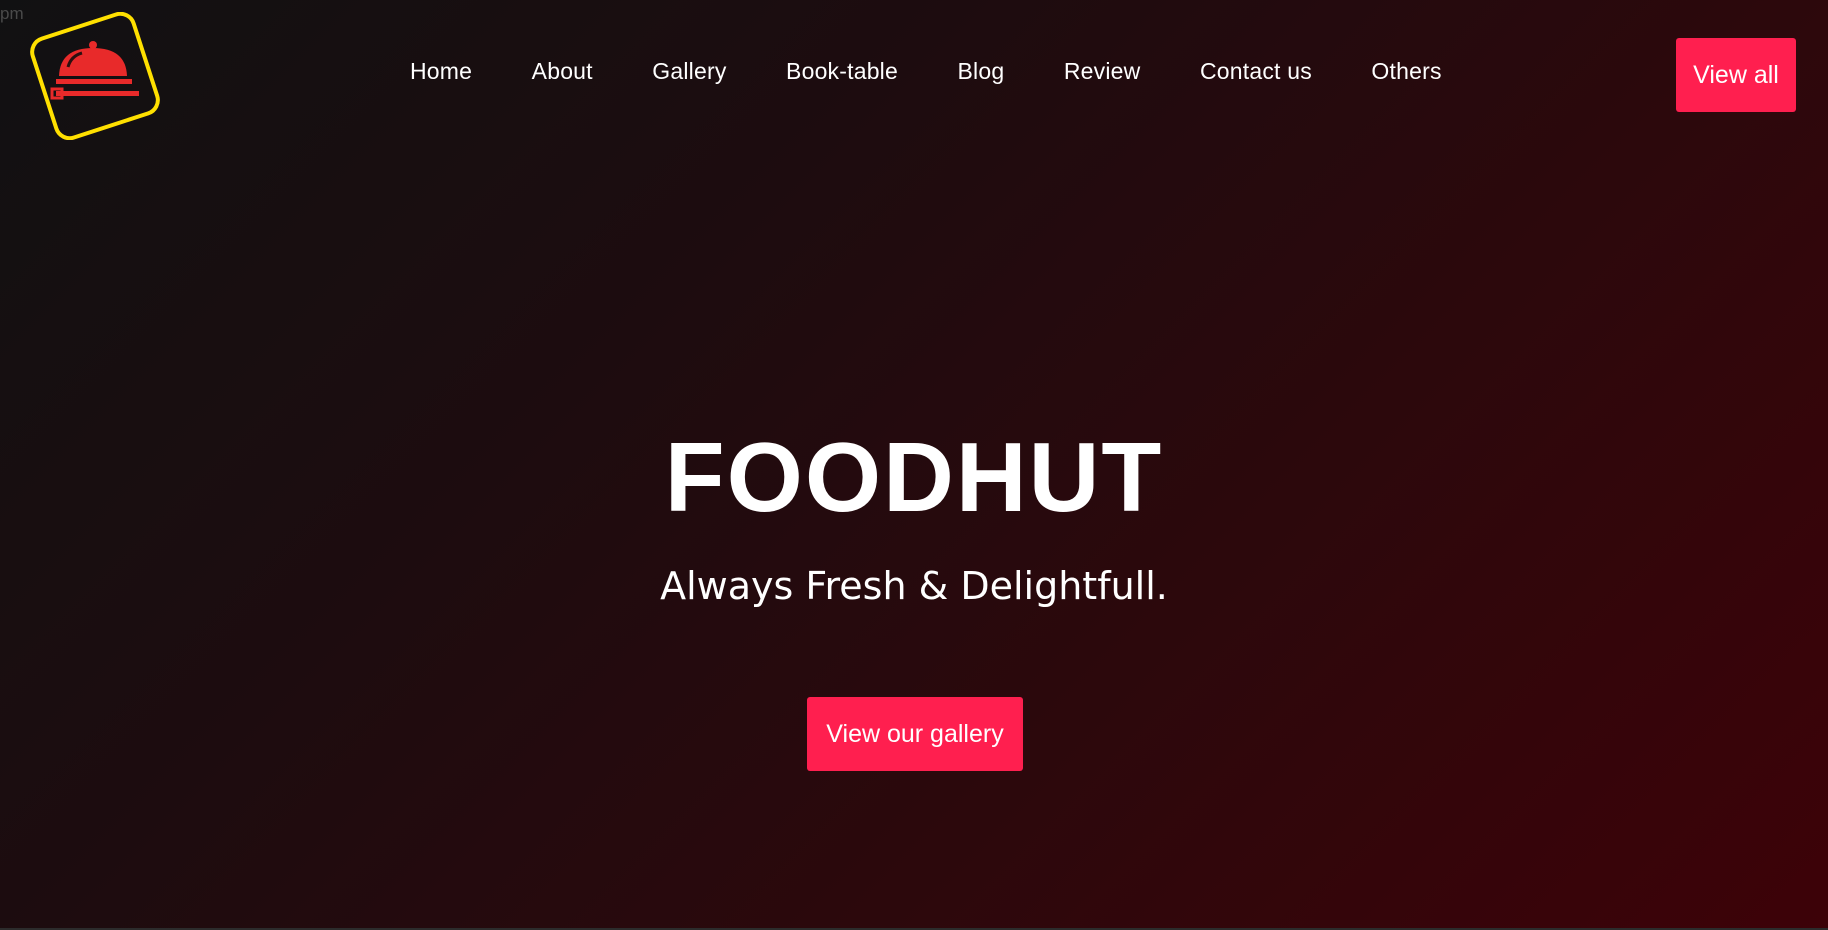 This screenshot has height=930, width=1828. What do you see at coordinates (562, 71) in the screenshot?
I see `nav-about: About` at bounding box center [562, 71].